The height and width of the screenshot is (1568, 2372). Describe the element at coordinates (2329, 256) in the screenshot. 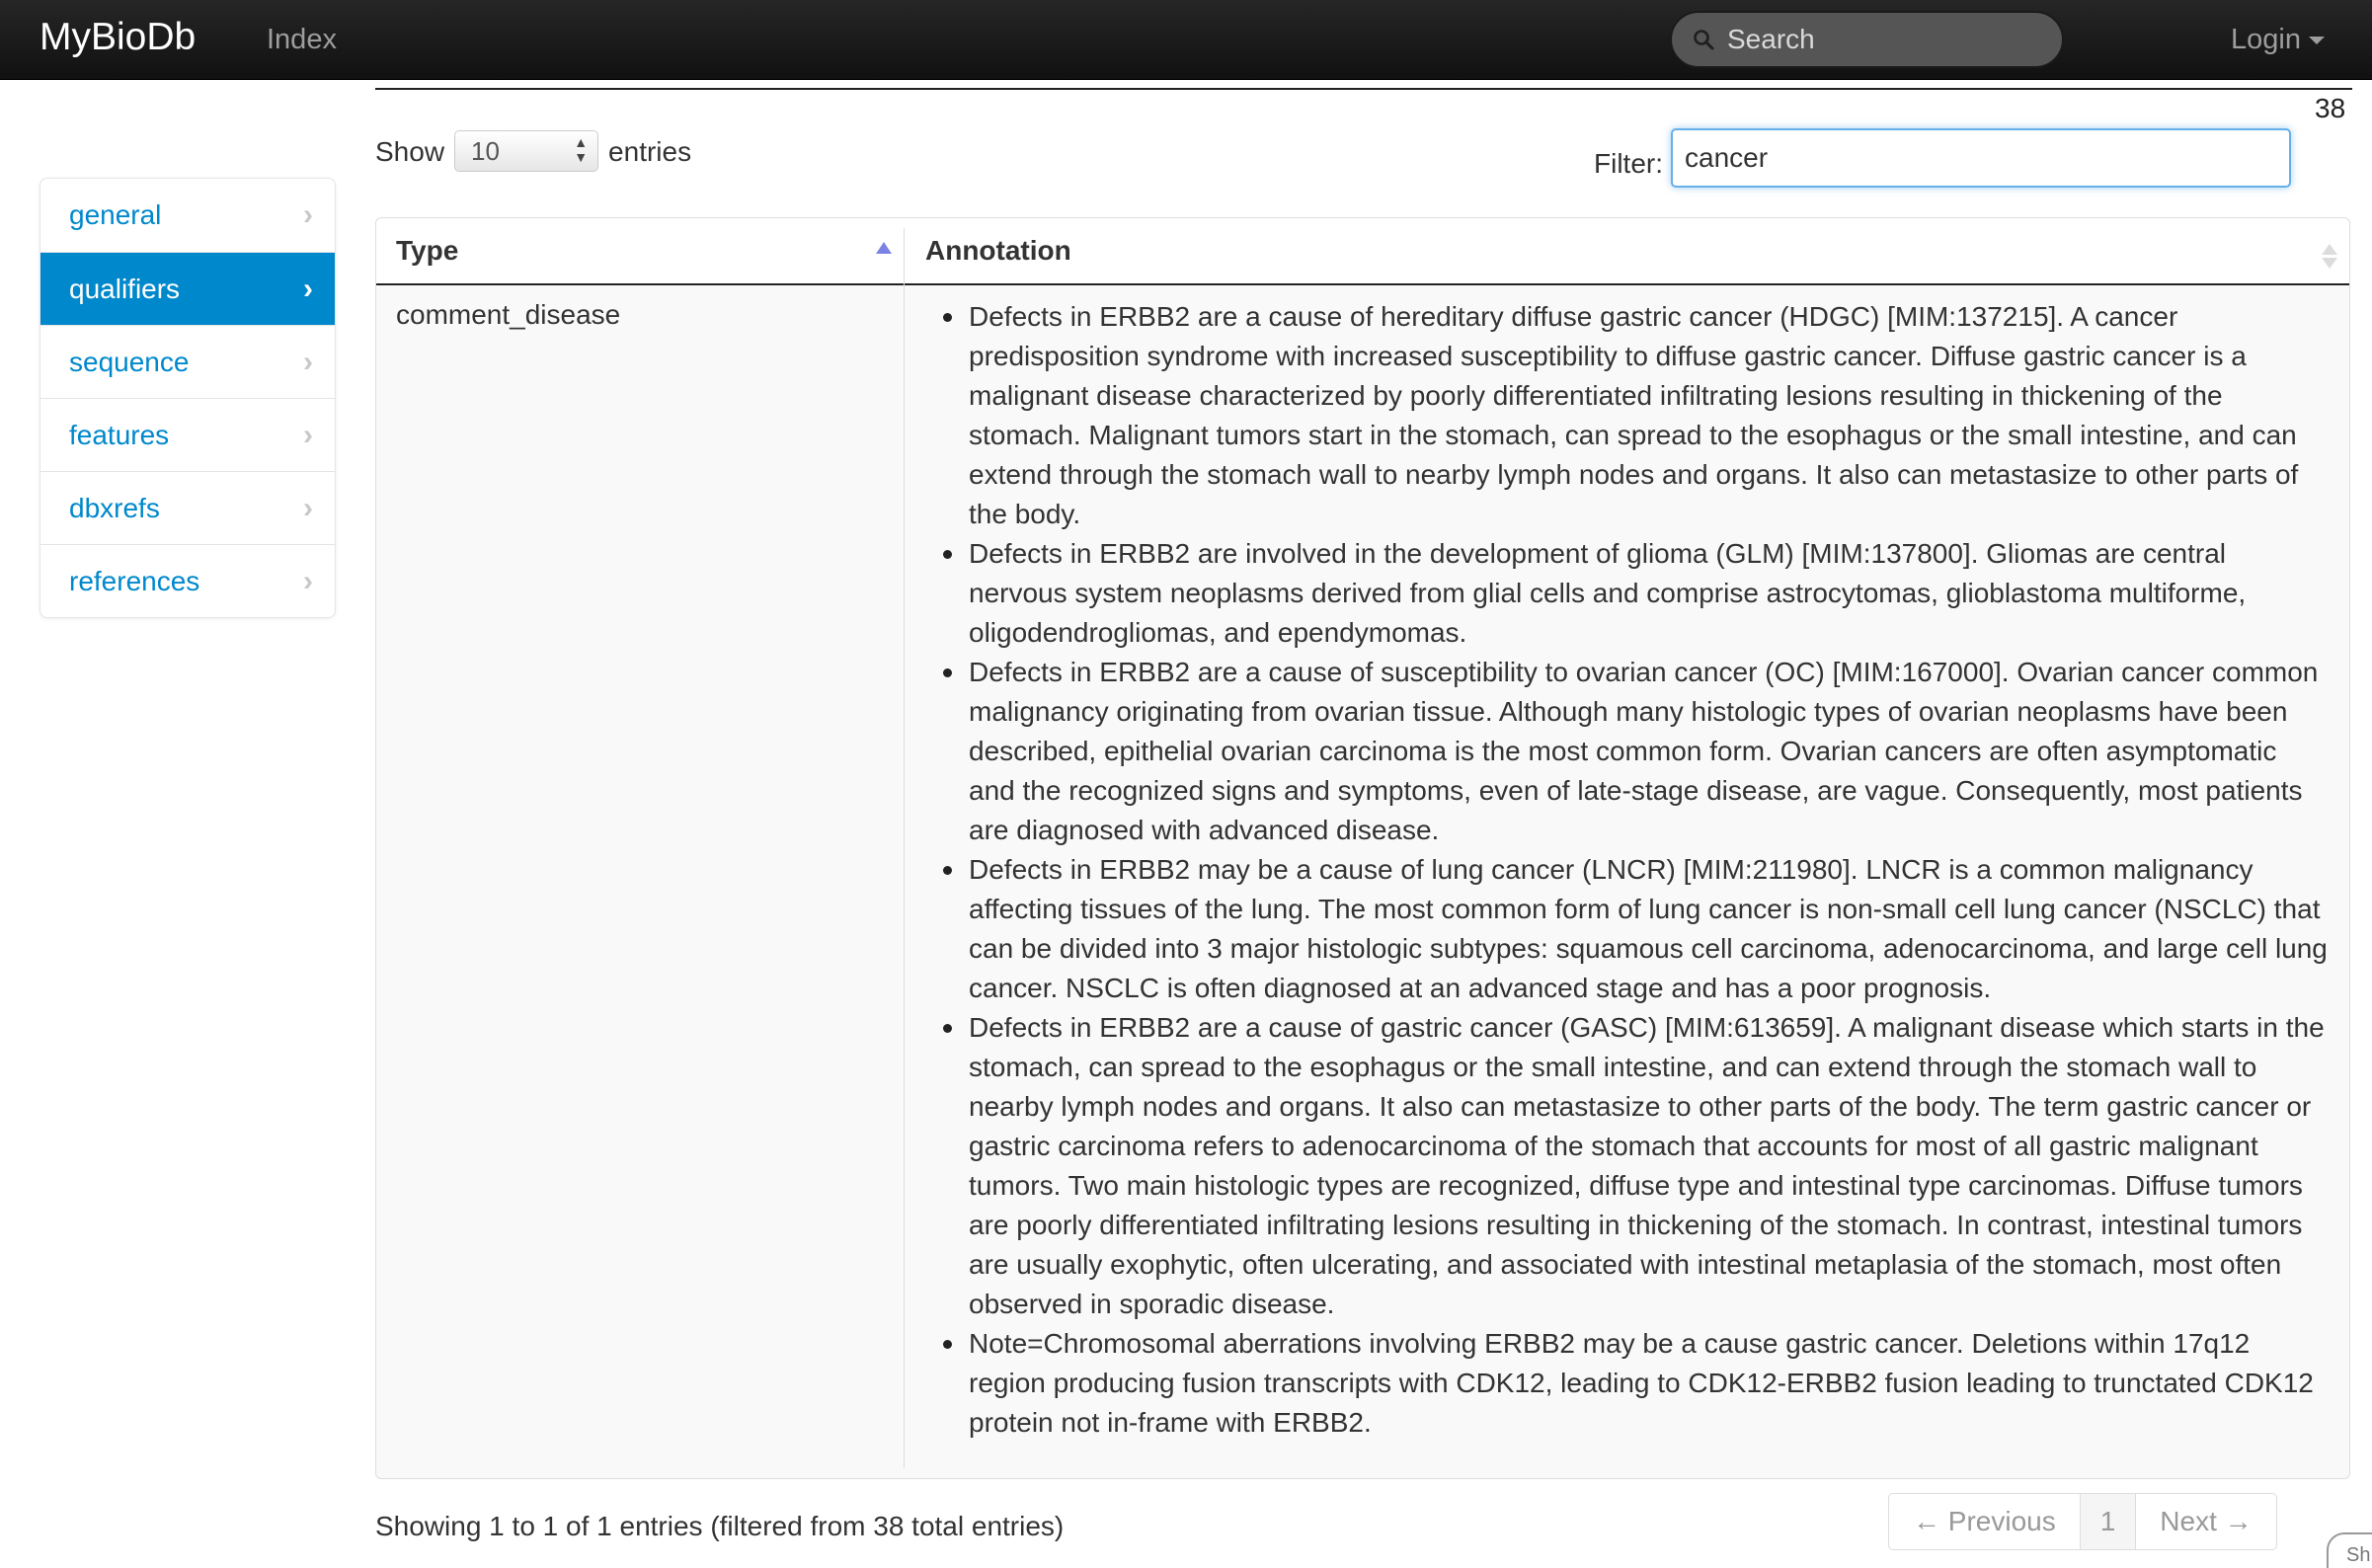

I see `sort-both-icon` at that location.